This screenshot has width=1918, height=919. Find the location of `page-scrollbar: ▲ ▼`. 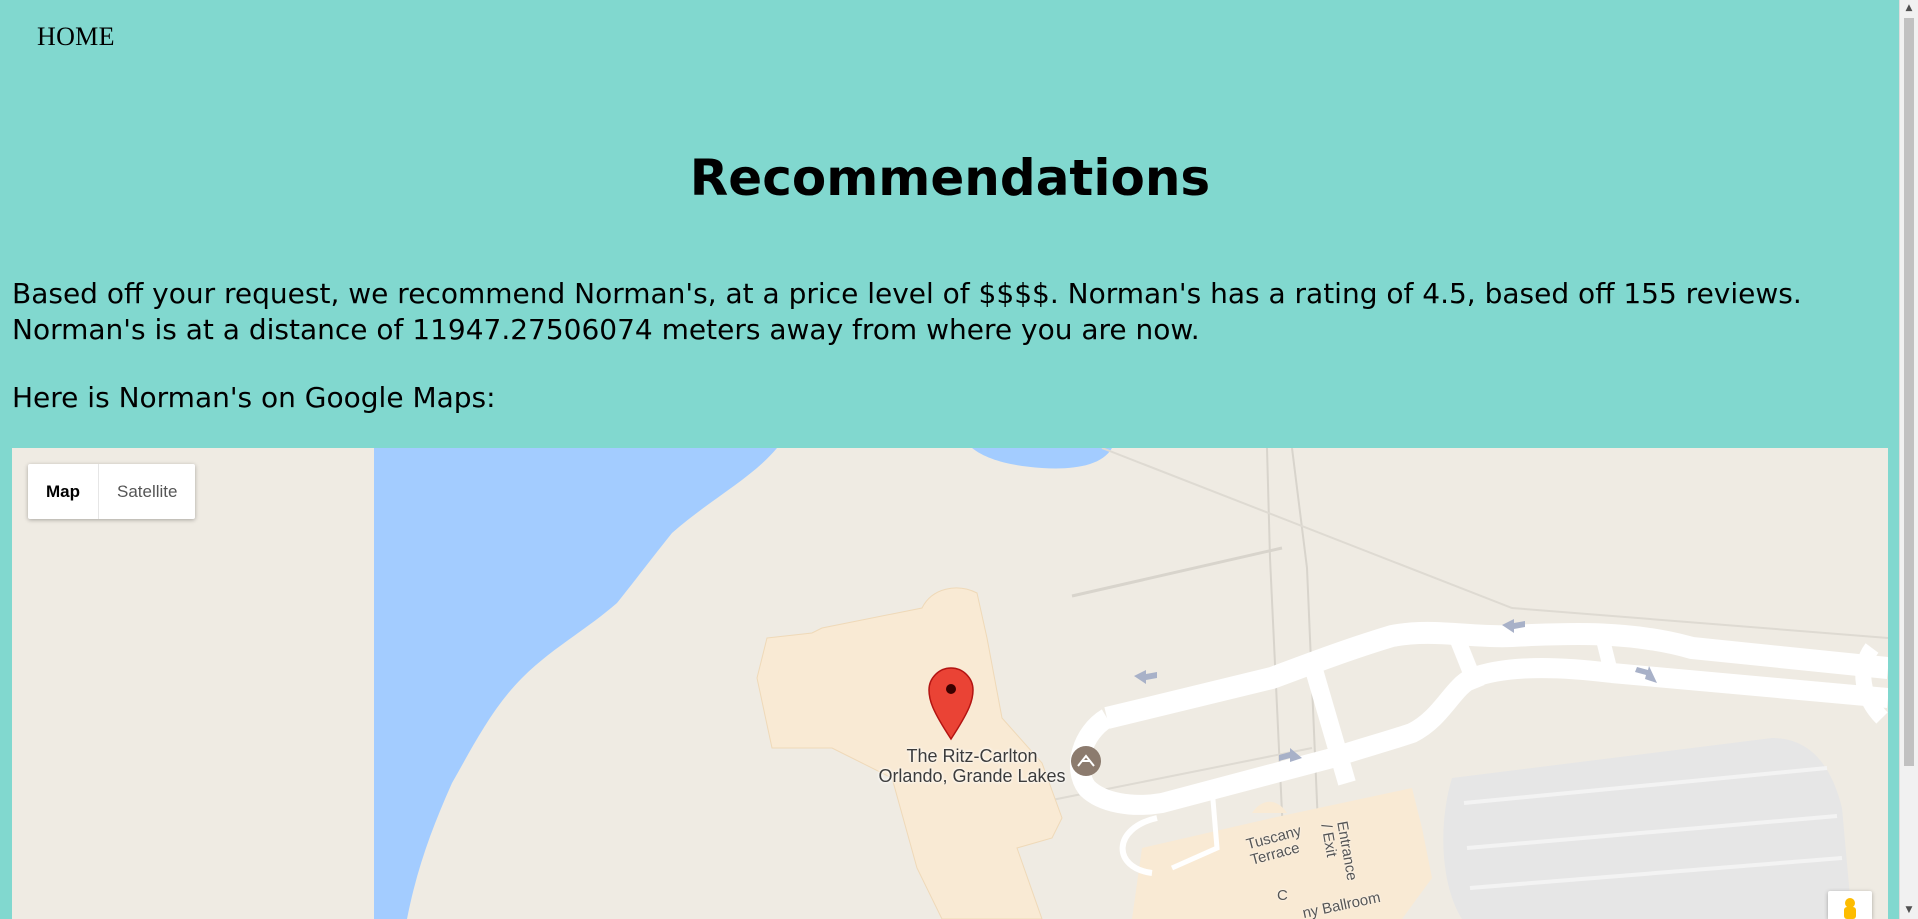

page-scrollbar: ▲ ▼ is located at coordinates (1908, 459).